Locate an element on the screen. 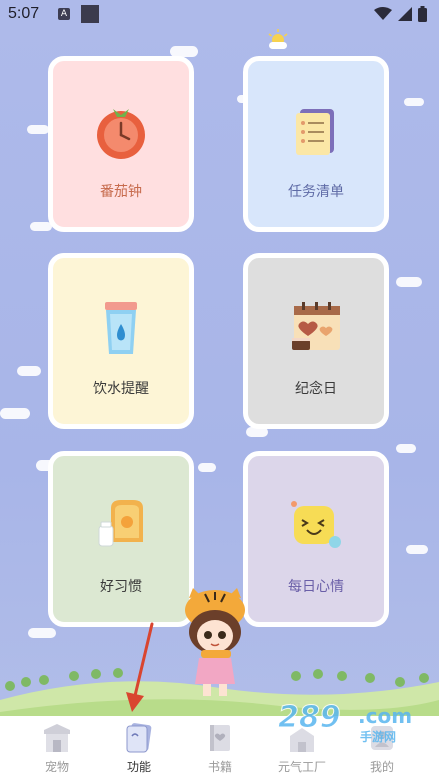 Image resolution: width=439 pixels, height=780 pixels. good-habit-label: 好习惯 is located at coordinates (121, 587).